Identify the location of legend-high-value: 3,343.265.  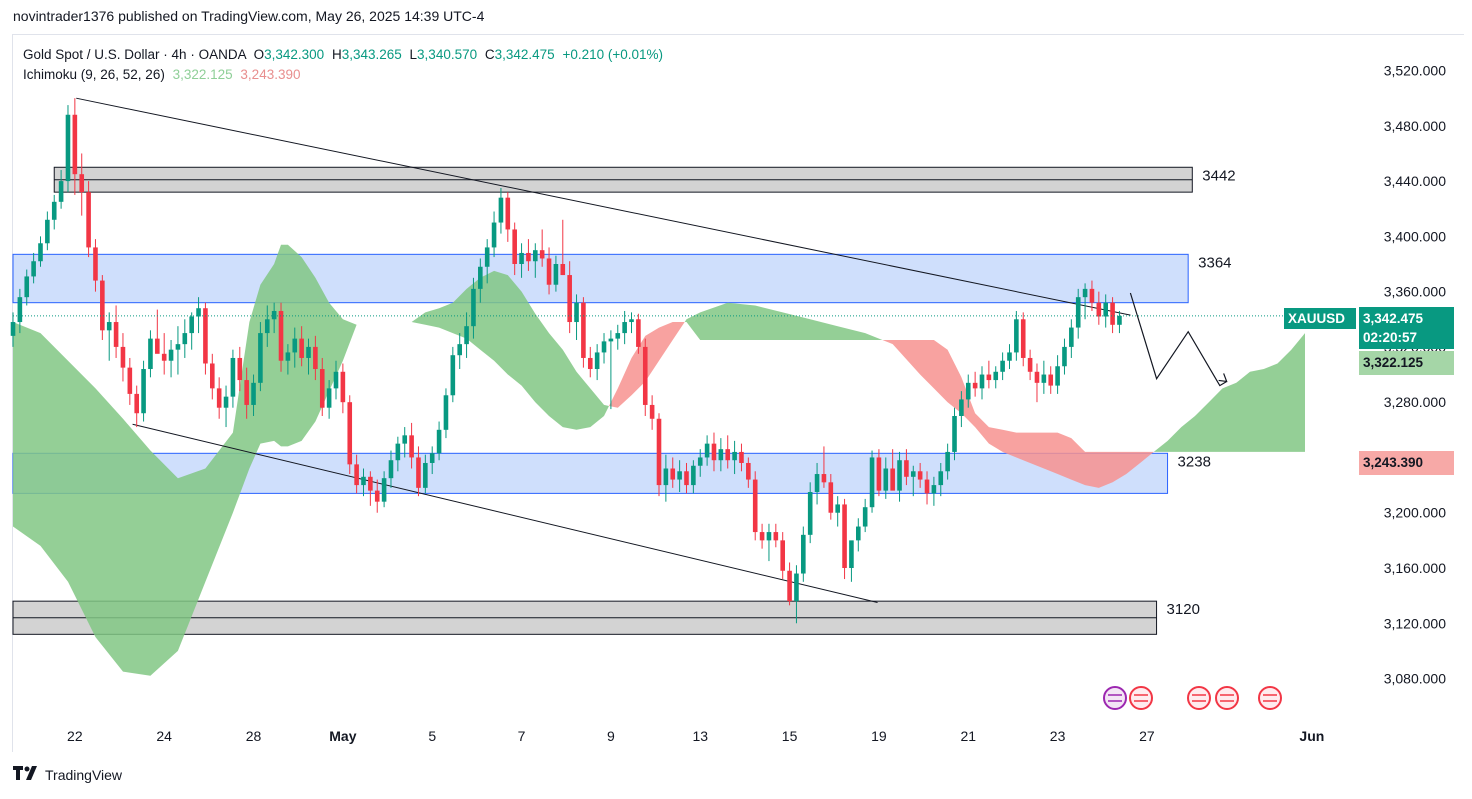
(371, 54).